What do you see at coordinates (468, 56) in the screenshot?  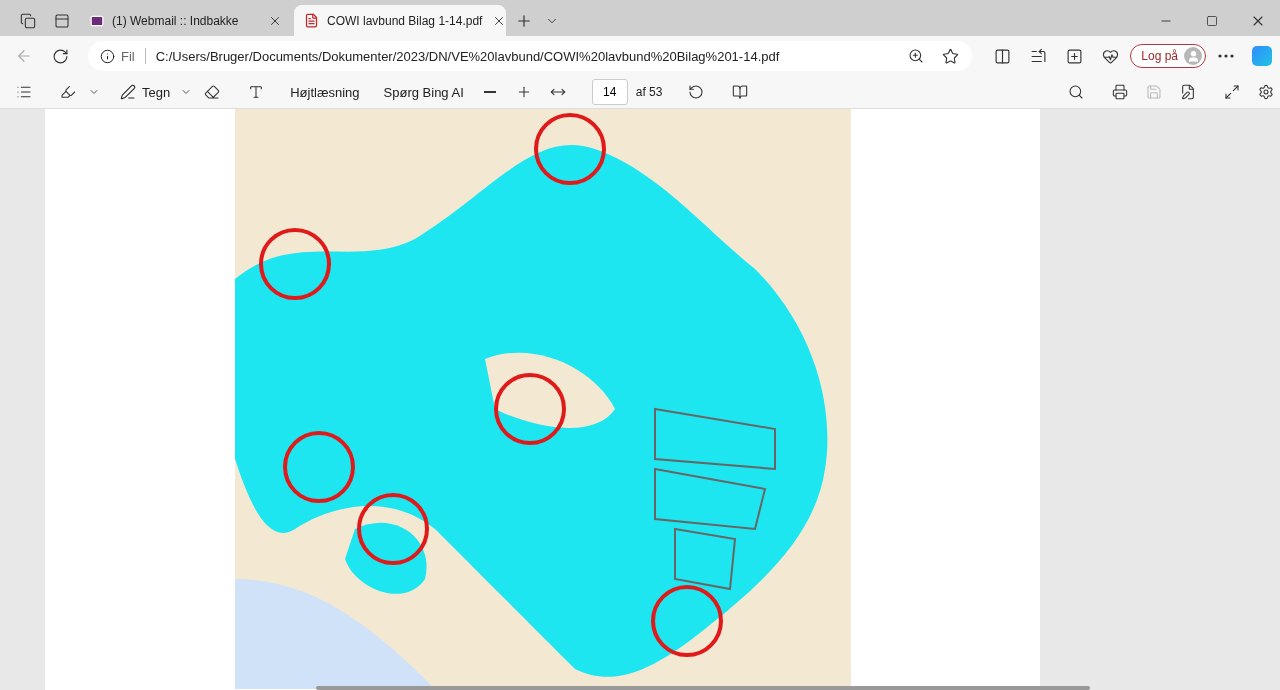 I see `url-text: C:/Users/Bruger/Documents/Dokumenter/2023/DN/VE%20lavbund/COWI%20lavbund%20Bilag%201-14.pdf` at bounding box center [468, 56].